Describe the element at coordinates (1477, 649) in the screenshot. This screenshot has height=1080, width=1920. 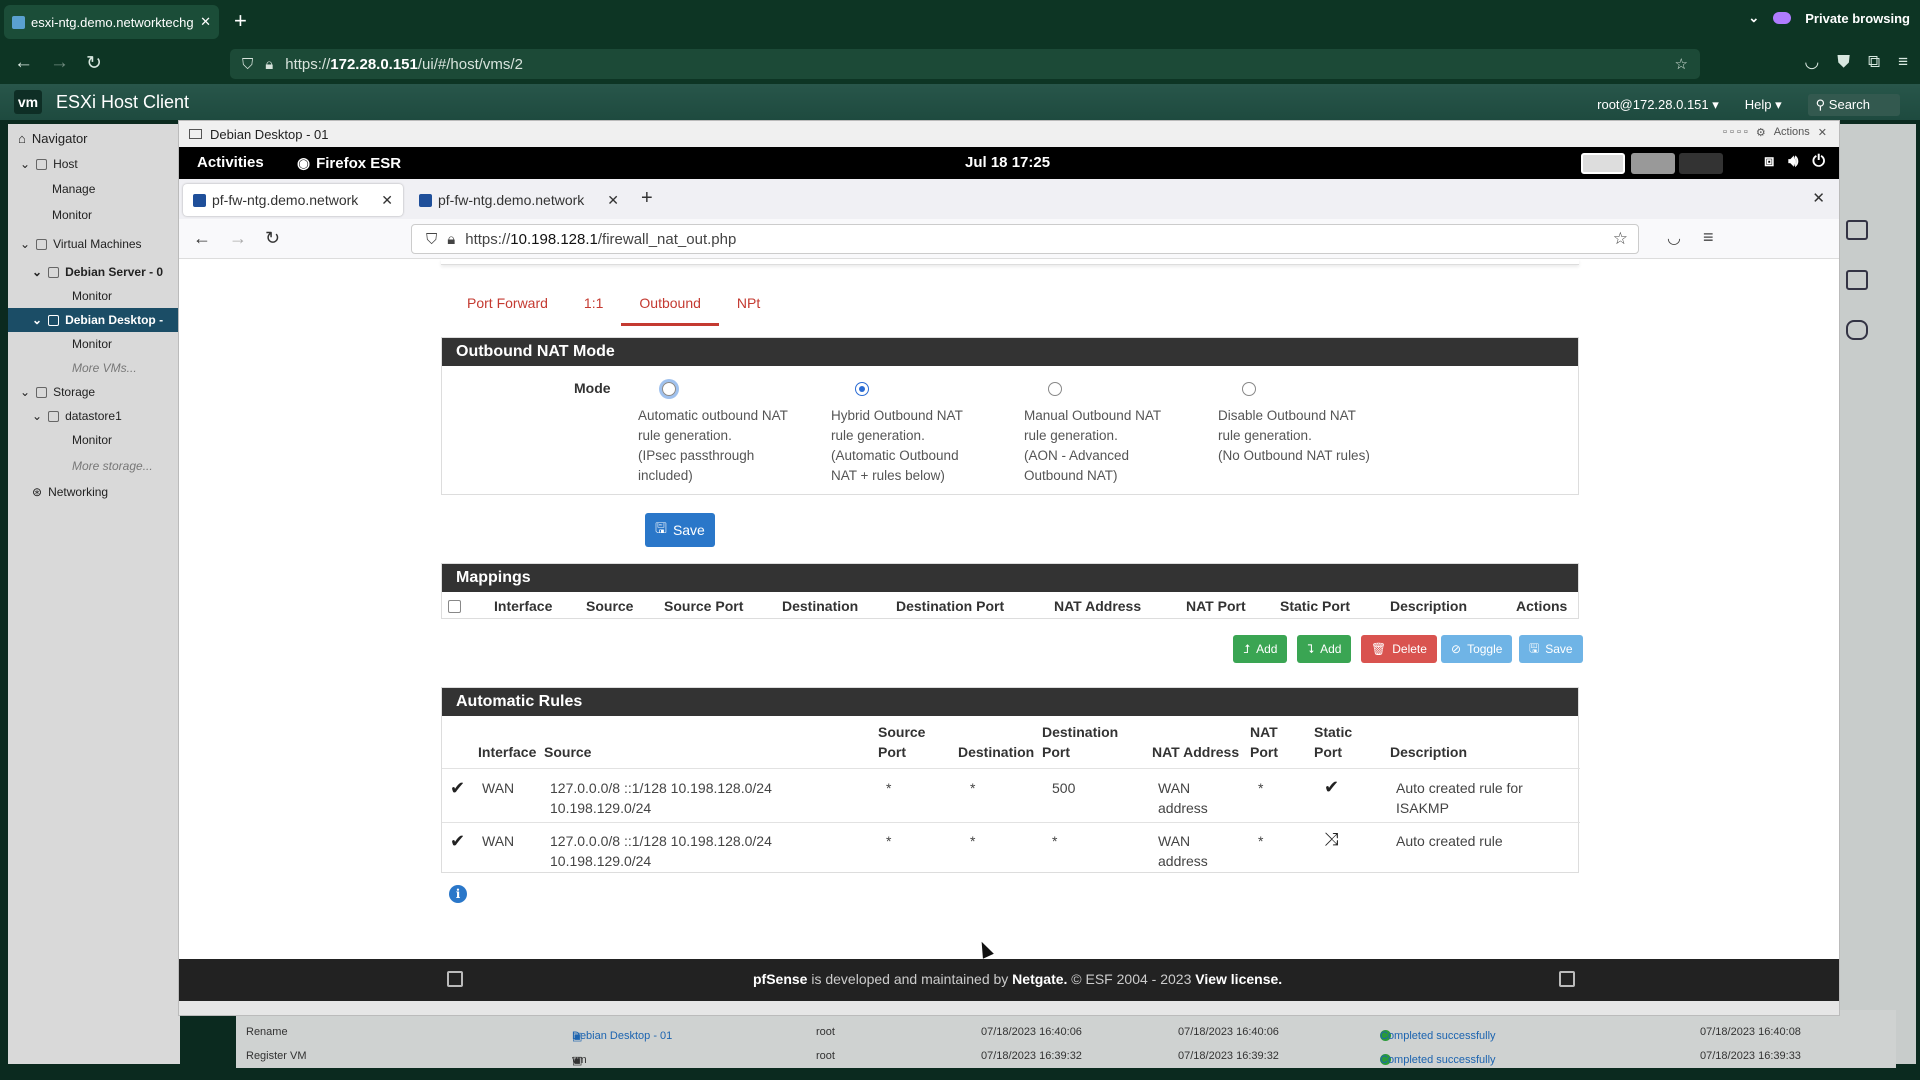
I see `toggle-button: ⊘ Toggle` at that location.